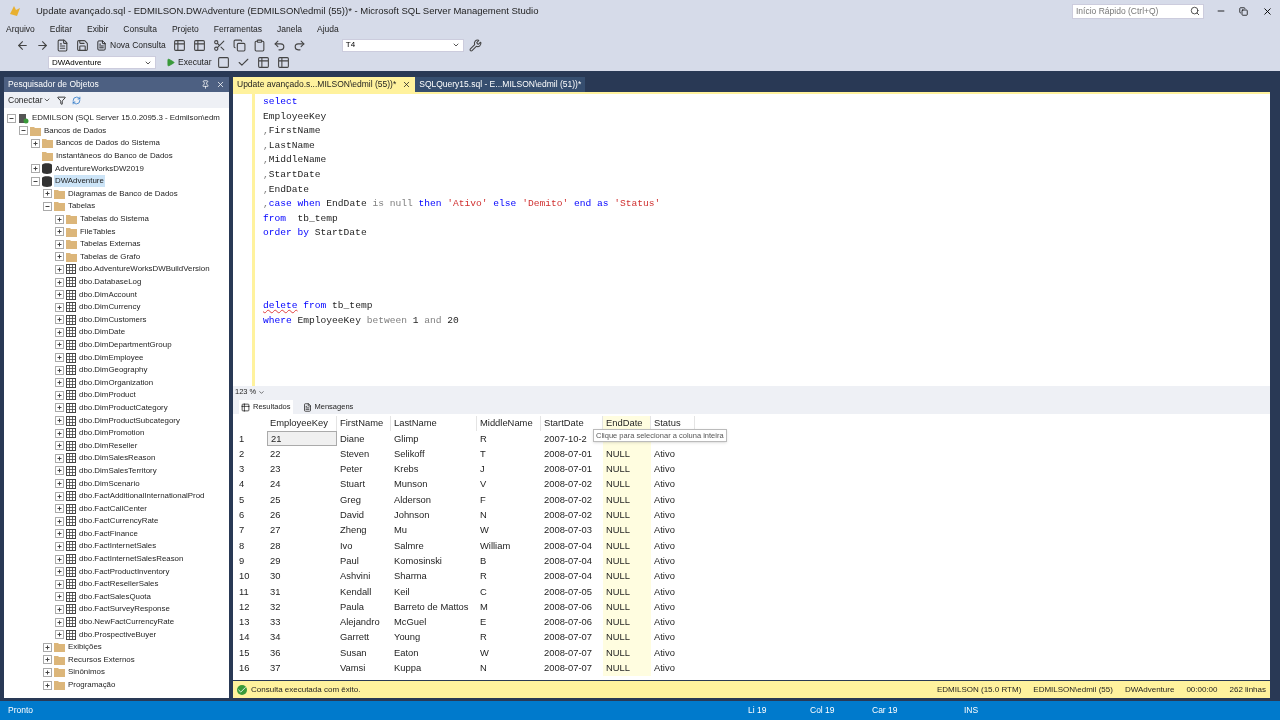 This screenshot has width=1280, height=720. Describe the element at coordinates (220, 45) in the screenshot. I see `cut-icon` at that location.